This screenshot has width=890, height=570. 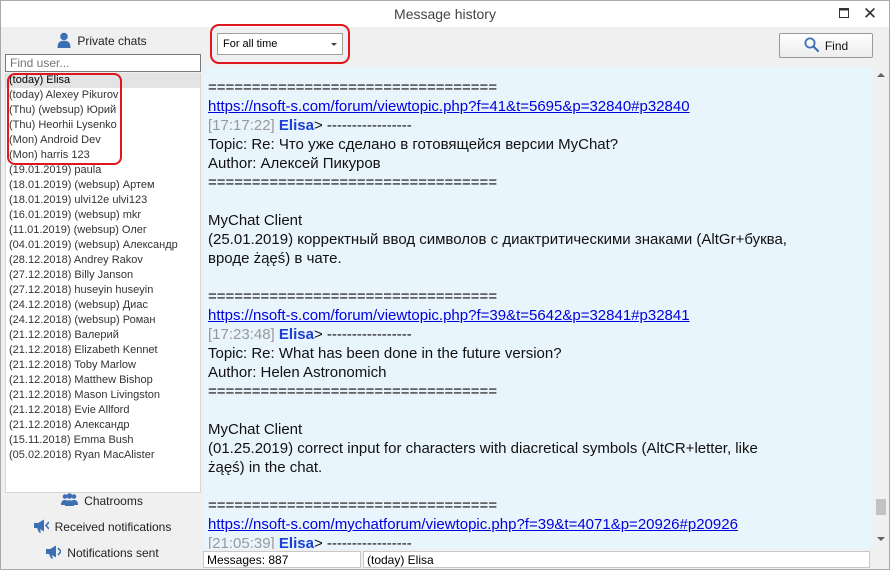 I want to click on maximize-button, so click(x=844, y=14).